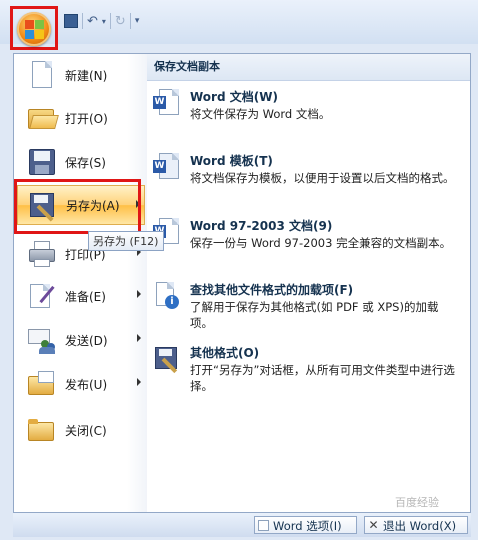 The image size is (478, 540). I want to click on menu-item-label: 发布(U), so click(86, 384).